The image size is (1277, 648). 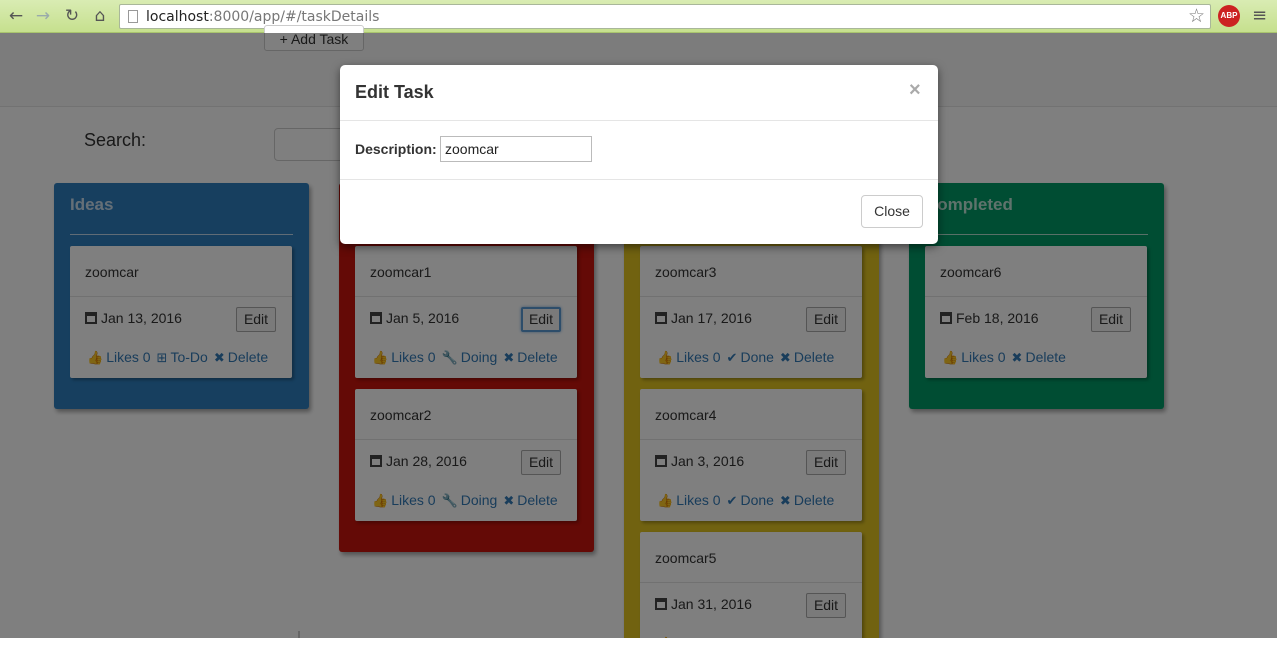 I want to click on menu-icon: ≡, so click(x=1261, y=16).